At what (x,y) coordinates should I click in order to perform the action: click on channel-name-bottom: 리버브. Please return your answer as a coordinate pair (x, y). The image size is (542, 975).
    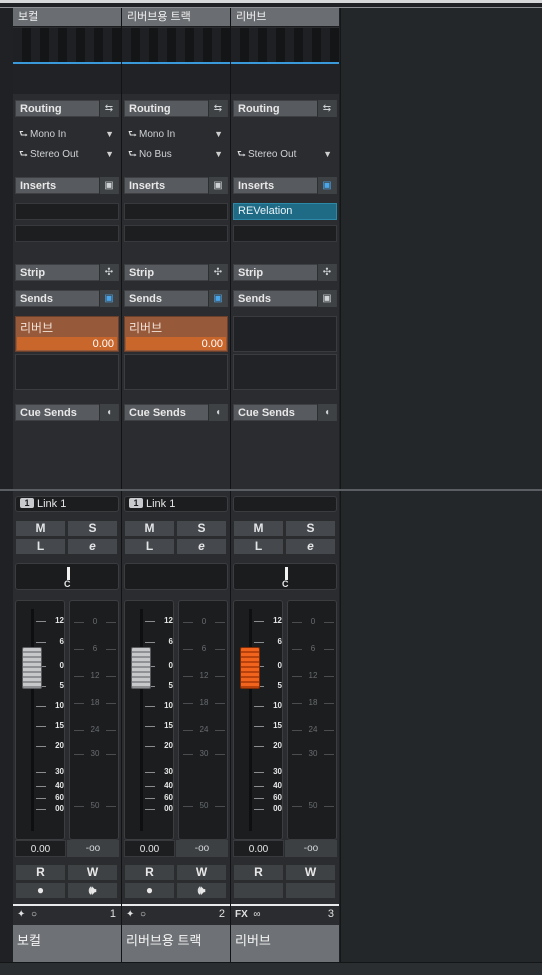
    Looking at the image, I should click on (285, 943).